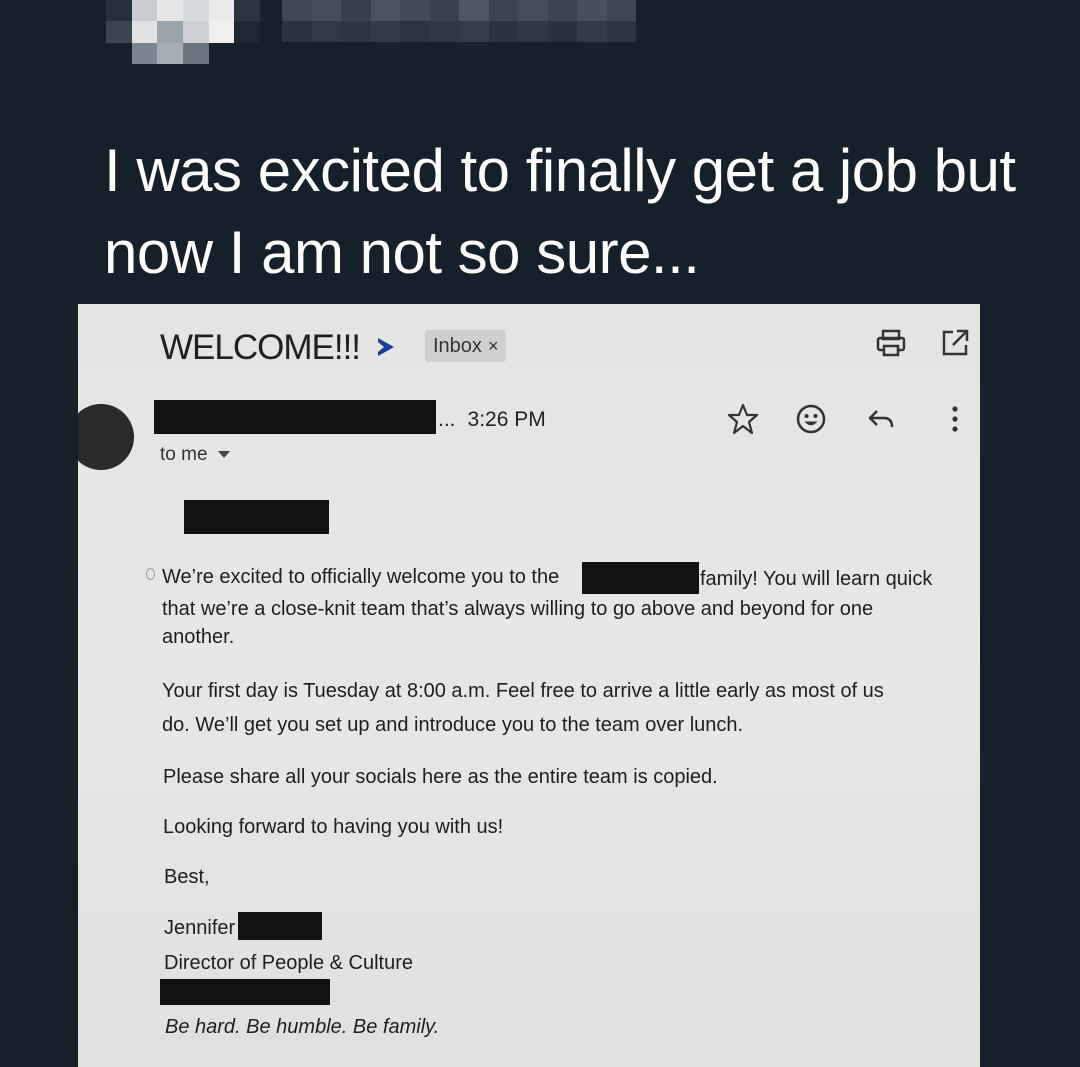  Describe the element at coordinates (493, 346) in the screenshot. I see `remove-label-icon: ×` at that location.